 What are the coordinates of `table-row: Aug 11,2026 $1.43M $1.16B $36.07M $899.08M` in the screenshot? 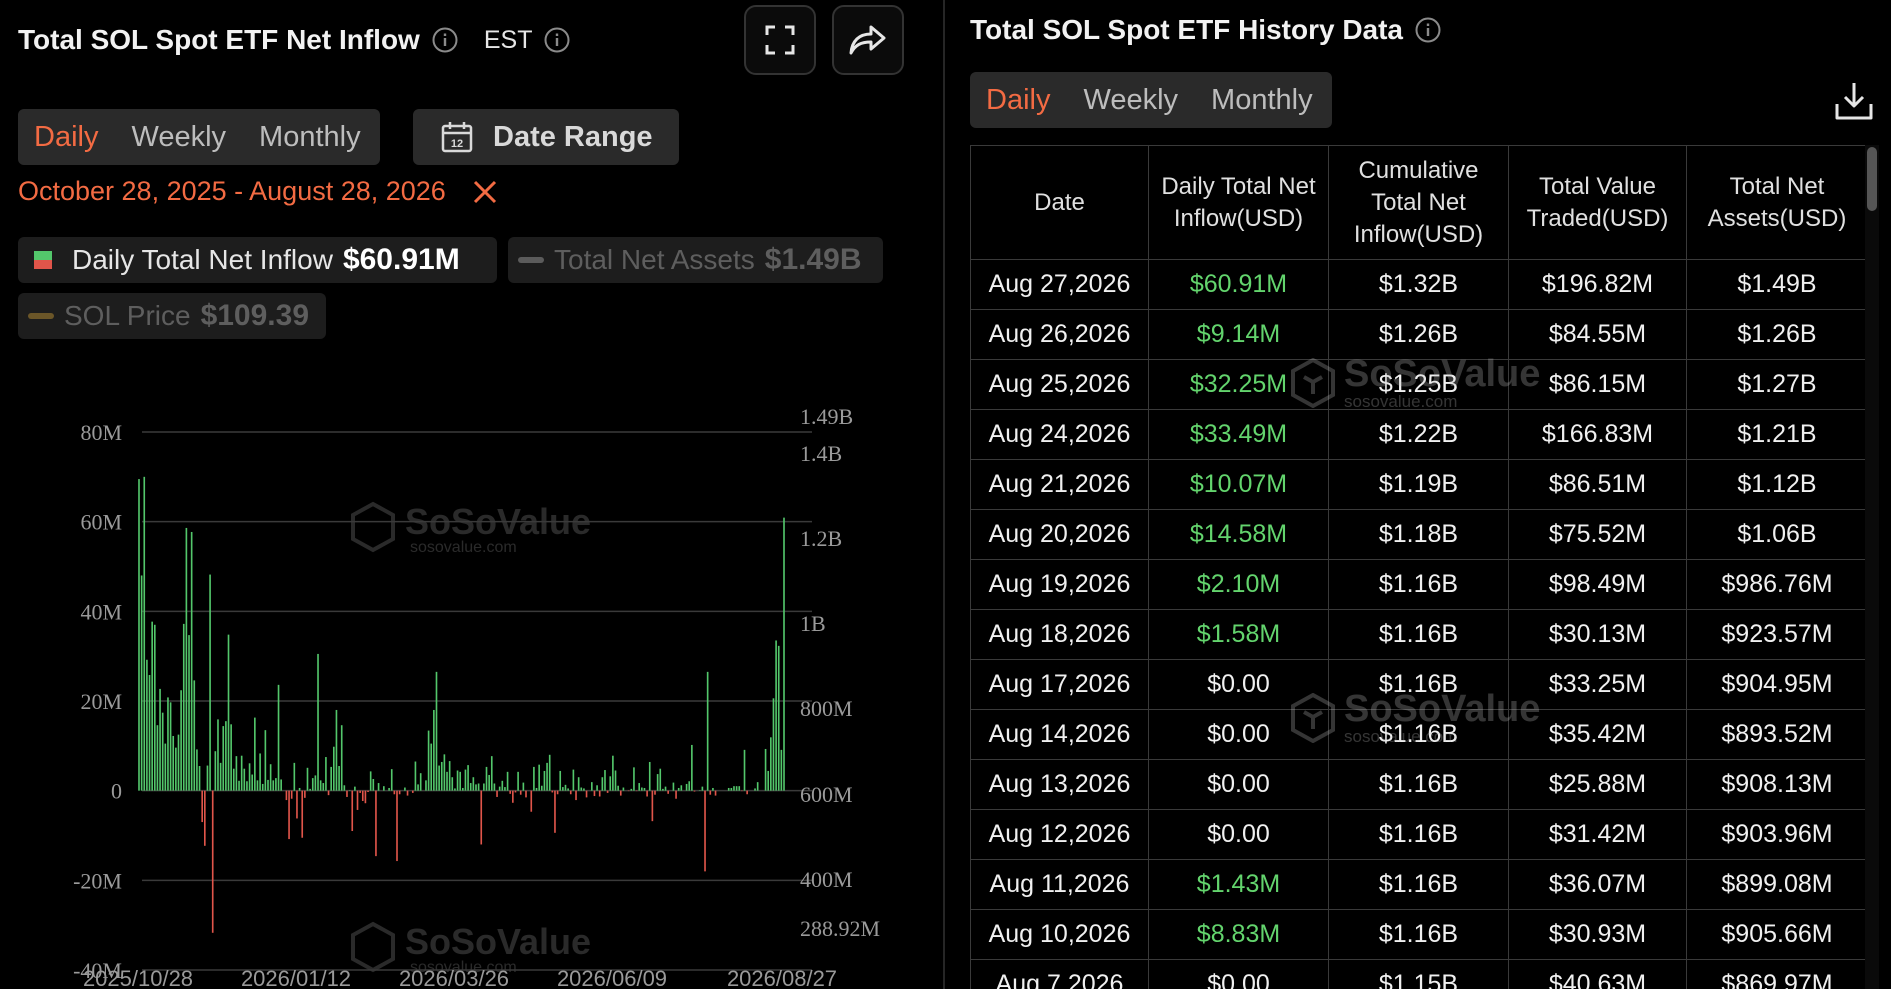 It's located at (1419, 884).